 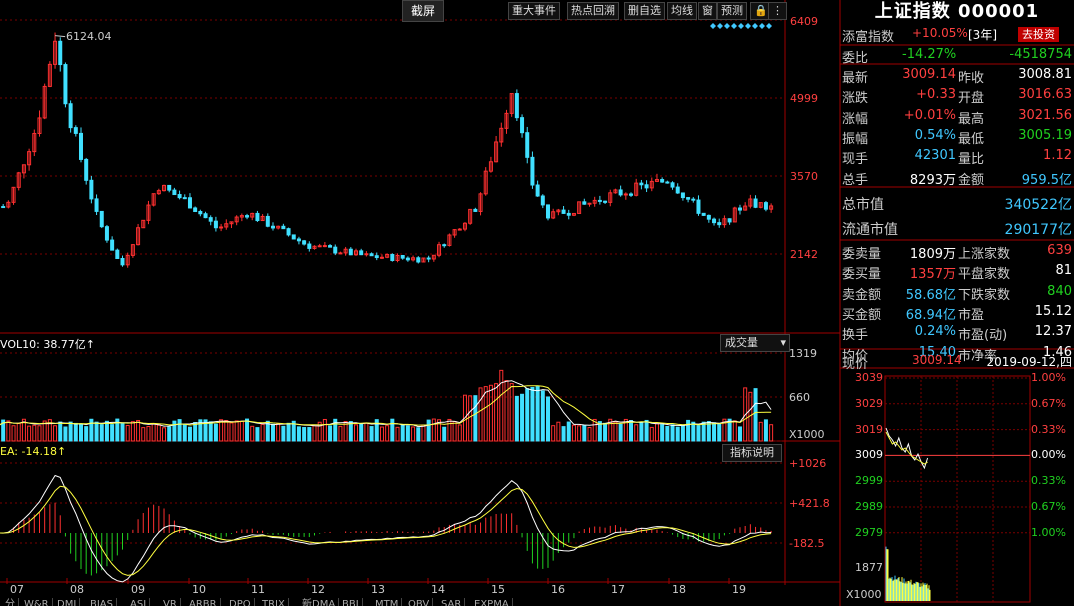 I want to click on indicator-tab: ASI, so click(x=139, y=602).